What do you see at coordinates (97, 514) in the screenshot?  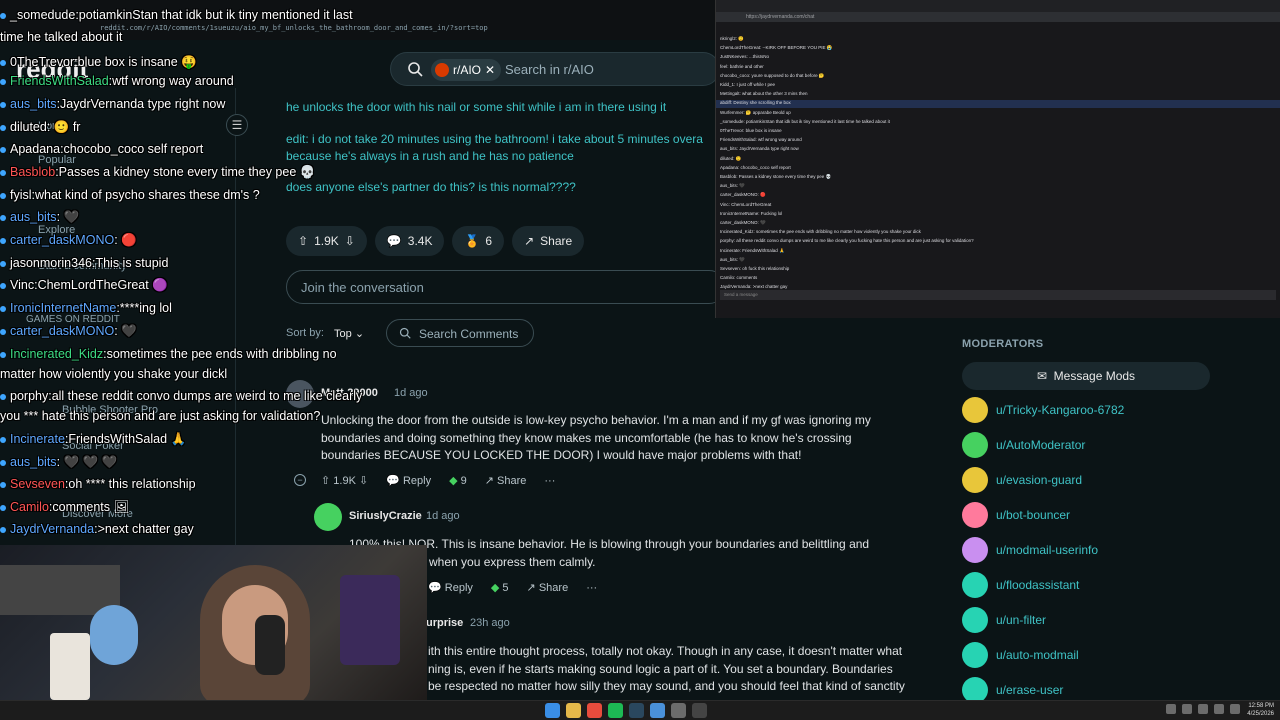 I see `nav-discover-more: Discover More` at bounding box center [97, 514].